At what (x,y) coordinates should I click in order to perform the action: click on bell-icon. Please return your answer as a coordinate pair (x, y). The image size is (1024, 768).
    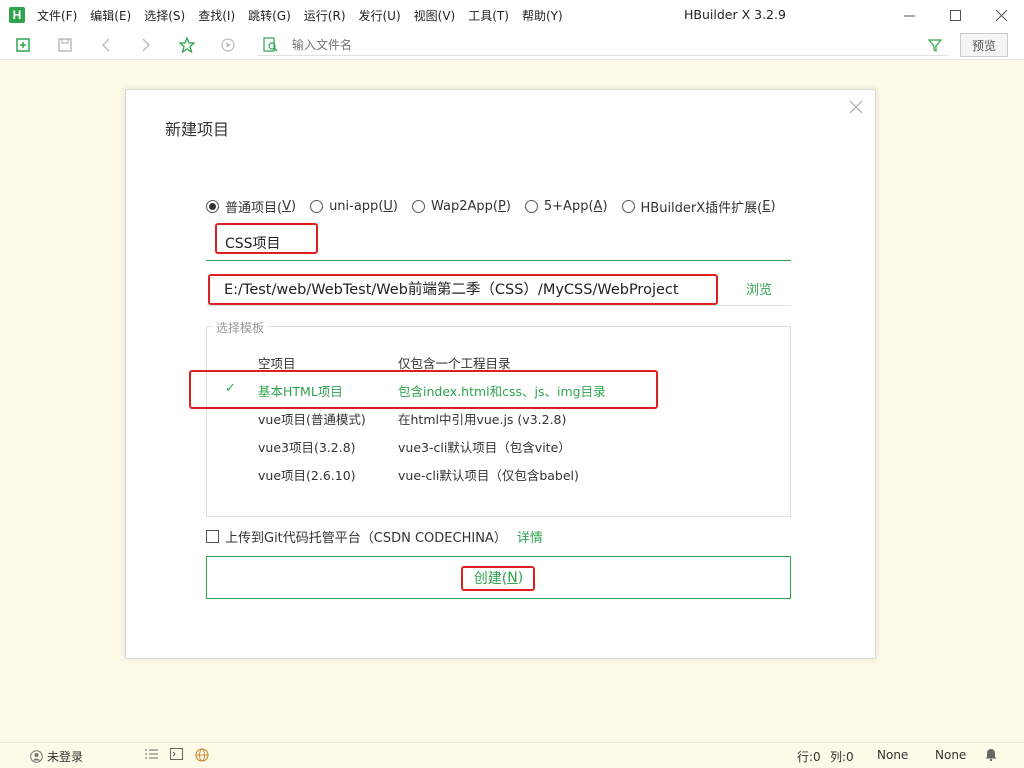
    Looking at the image, I should click on (991, 756).